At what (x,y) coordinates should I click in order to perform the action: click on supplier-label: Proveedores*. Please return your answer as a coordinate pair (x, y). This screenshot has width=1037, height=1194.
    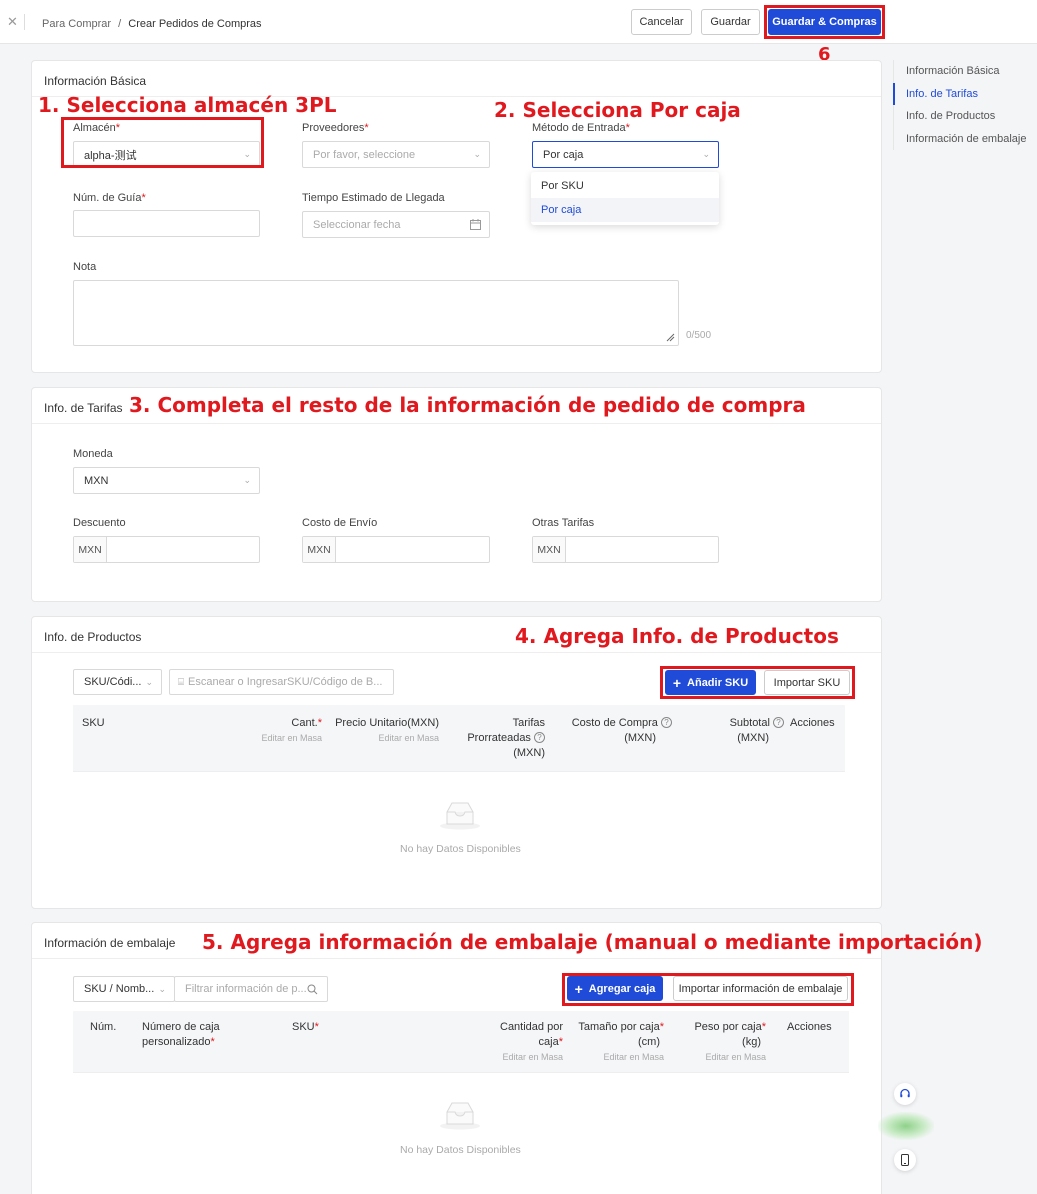
    Looking at the image, I should click on (335, 128).